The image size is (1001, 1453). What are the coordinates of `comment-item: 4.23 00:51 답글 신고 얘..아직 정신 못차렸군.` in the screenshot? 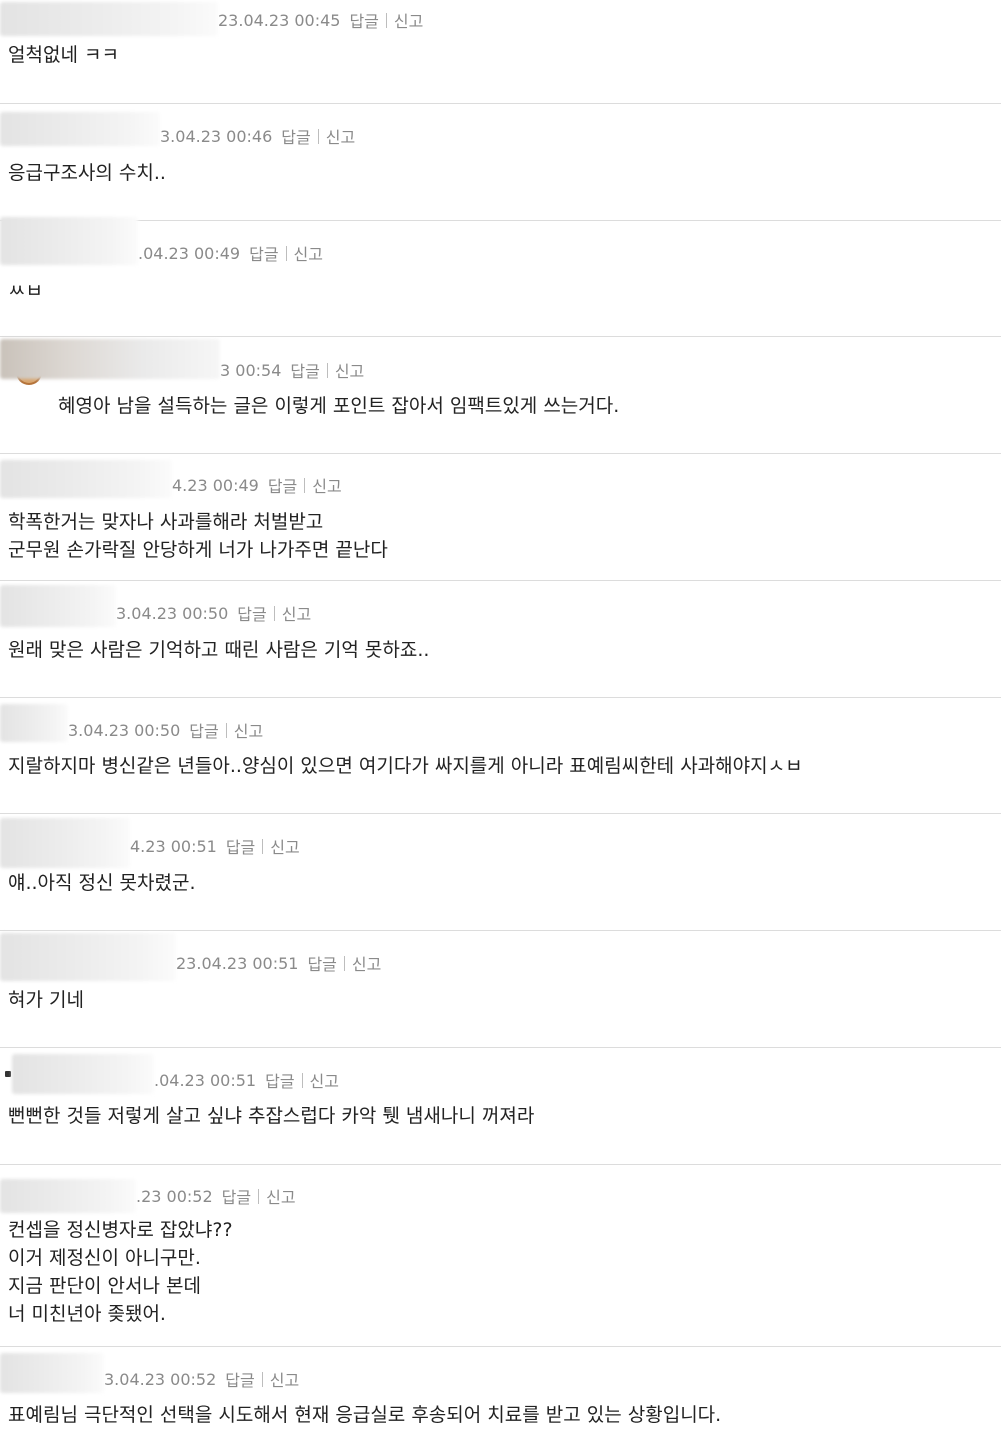 It's located at (500, 872).